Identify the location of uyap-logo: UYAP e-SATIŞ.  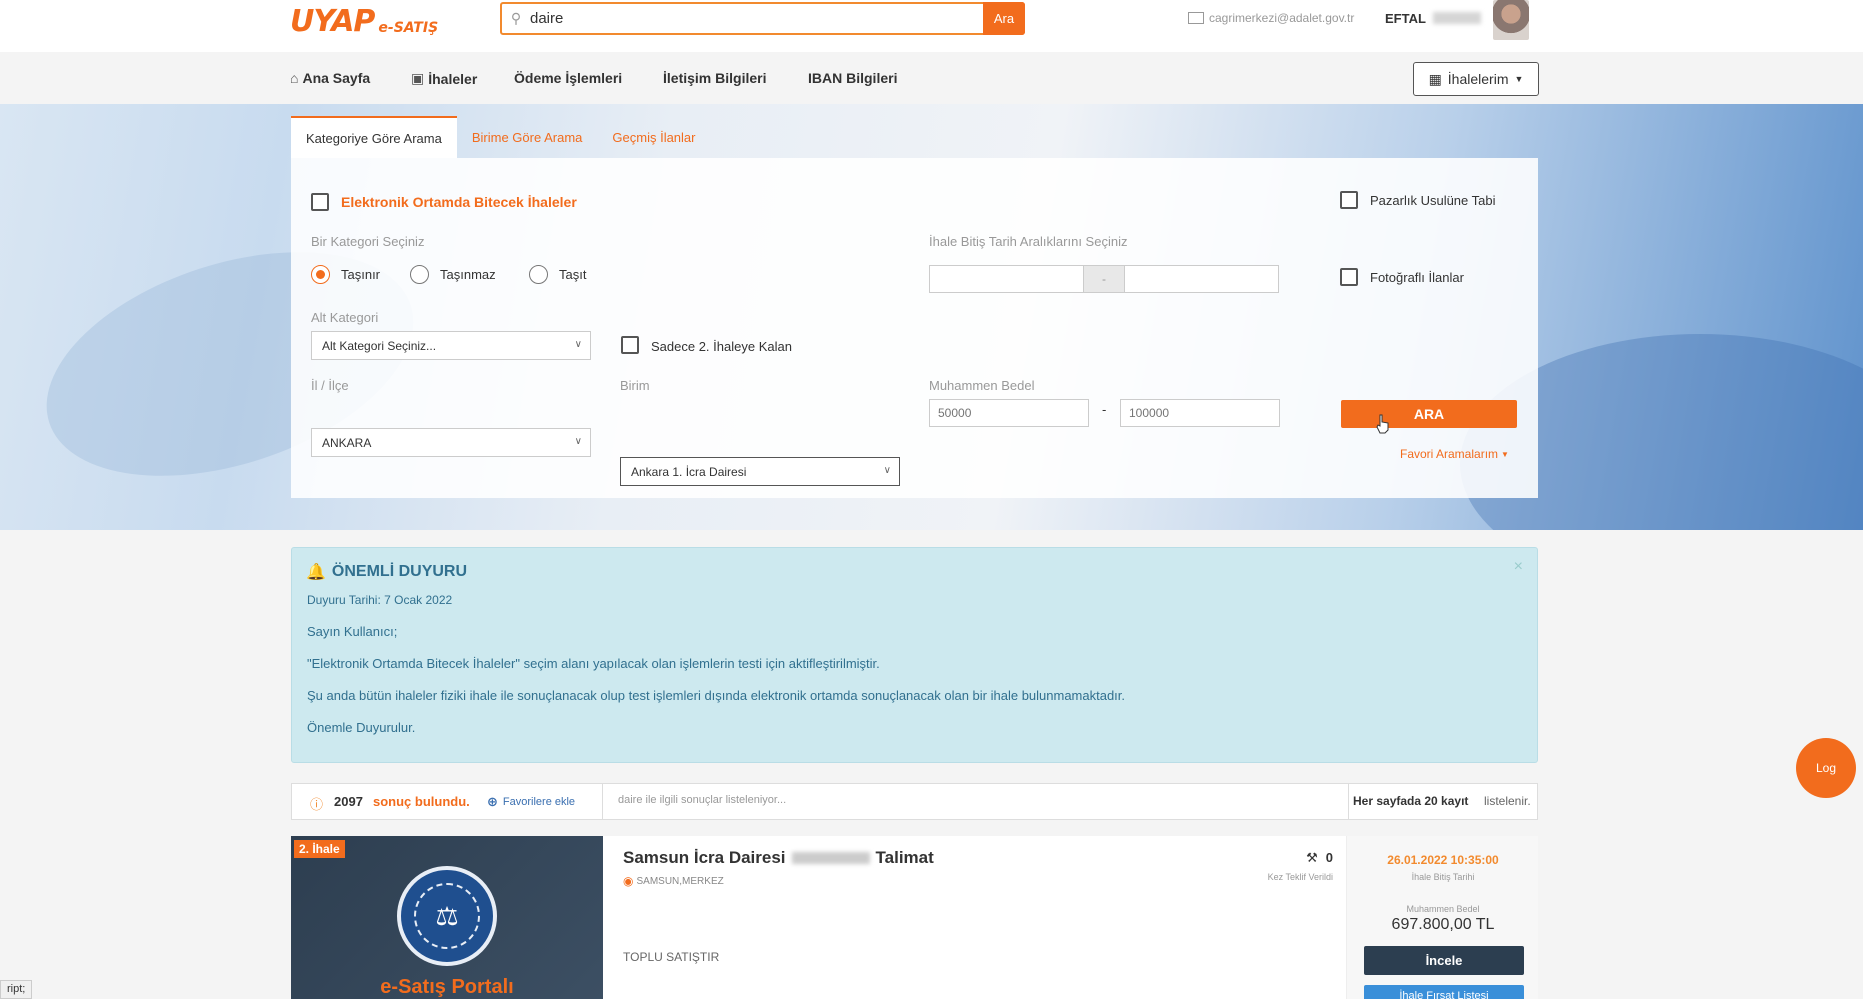
(364, 21).